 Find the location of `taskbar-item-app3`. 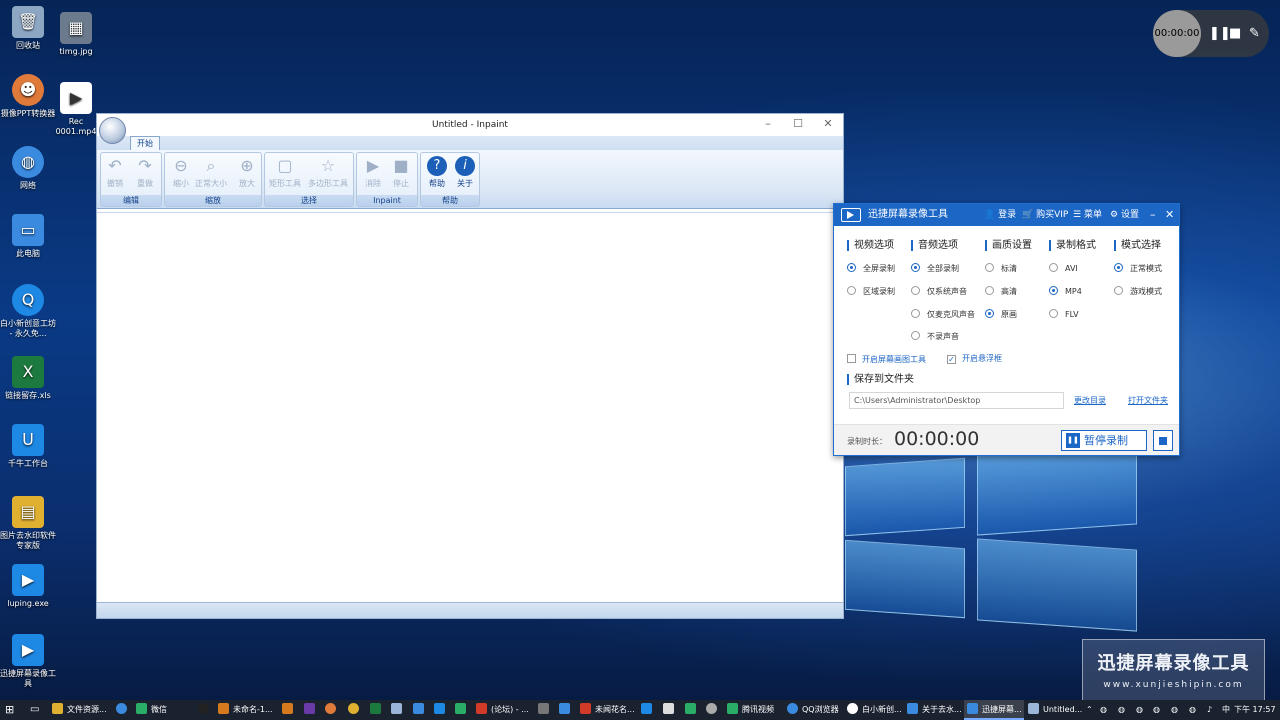

taskbar-item-app3 is located at coordinates (377, 710).